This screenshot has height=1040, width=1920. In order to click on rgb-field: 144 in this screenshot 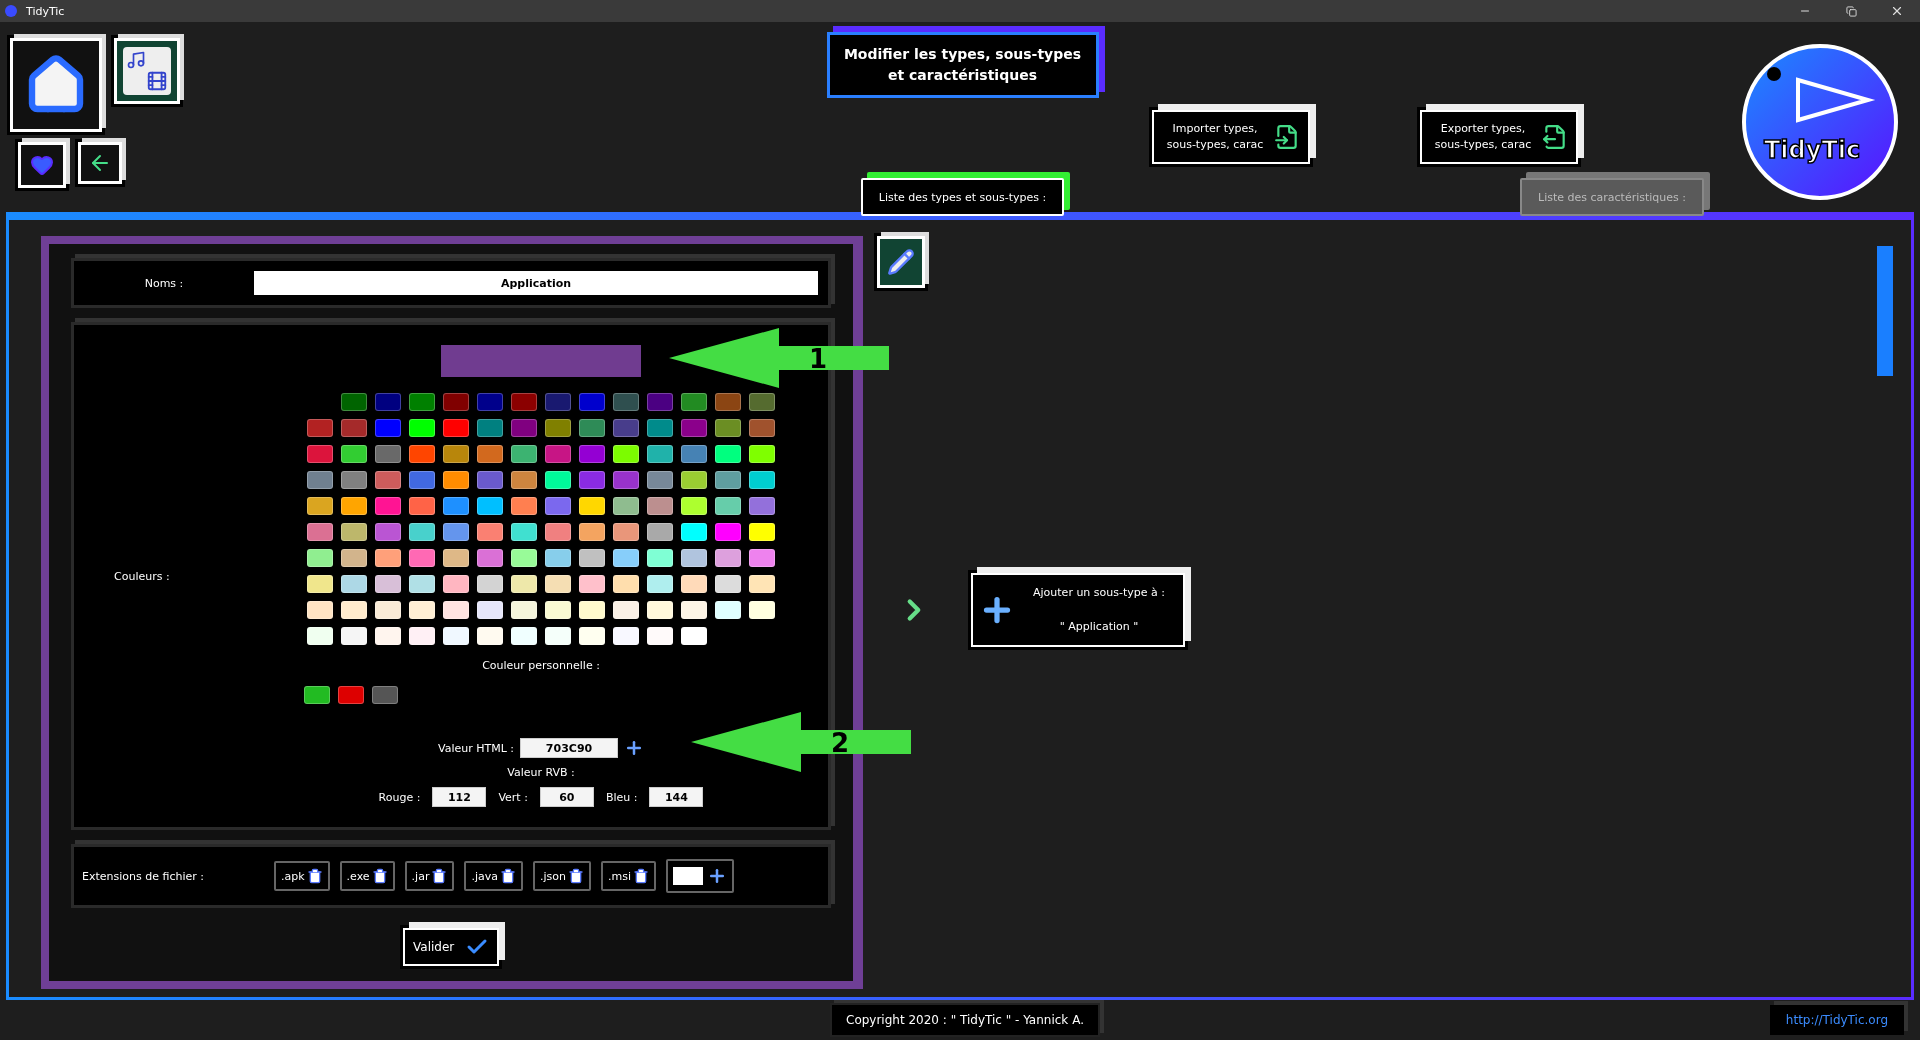, I will do `click(676, 797)`.